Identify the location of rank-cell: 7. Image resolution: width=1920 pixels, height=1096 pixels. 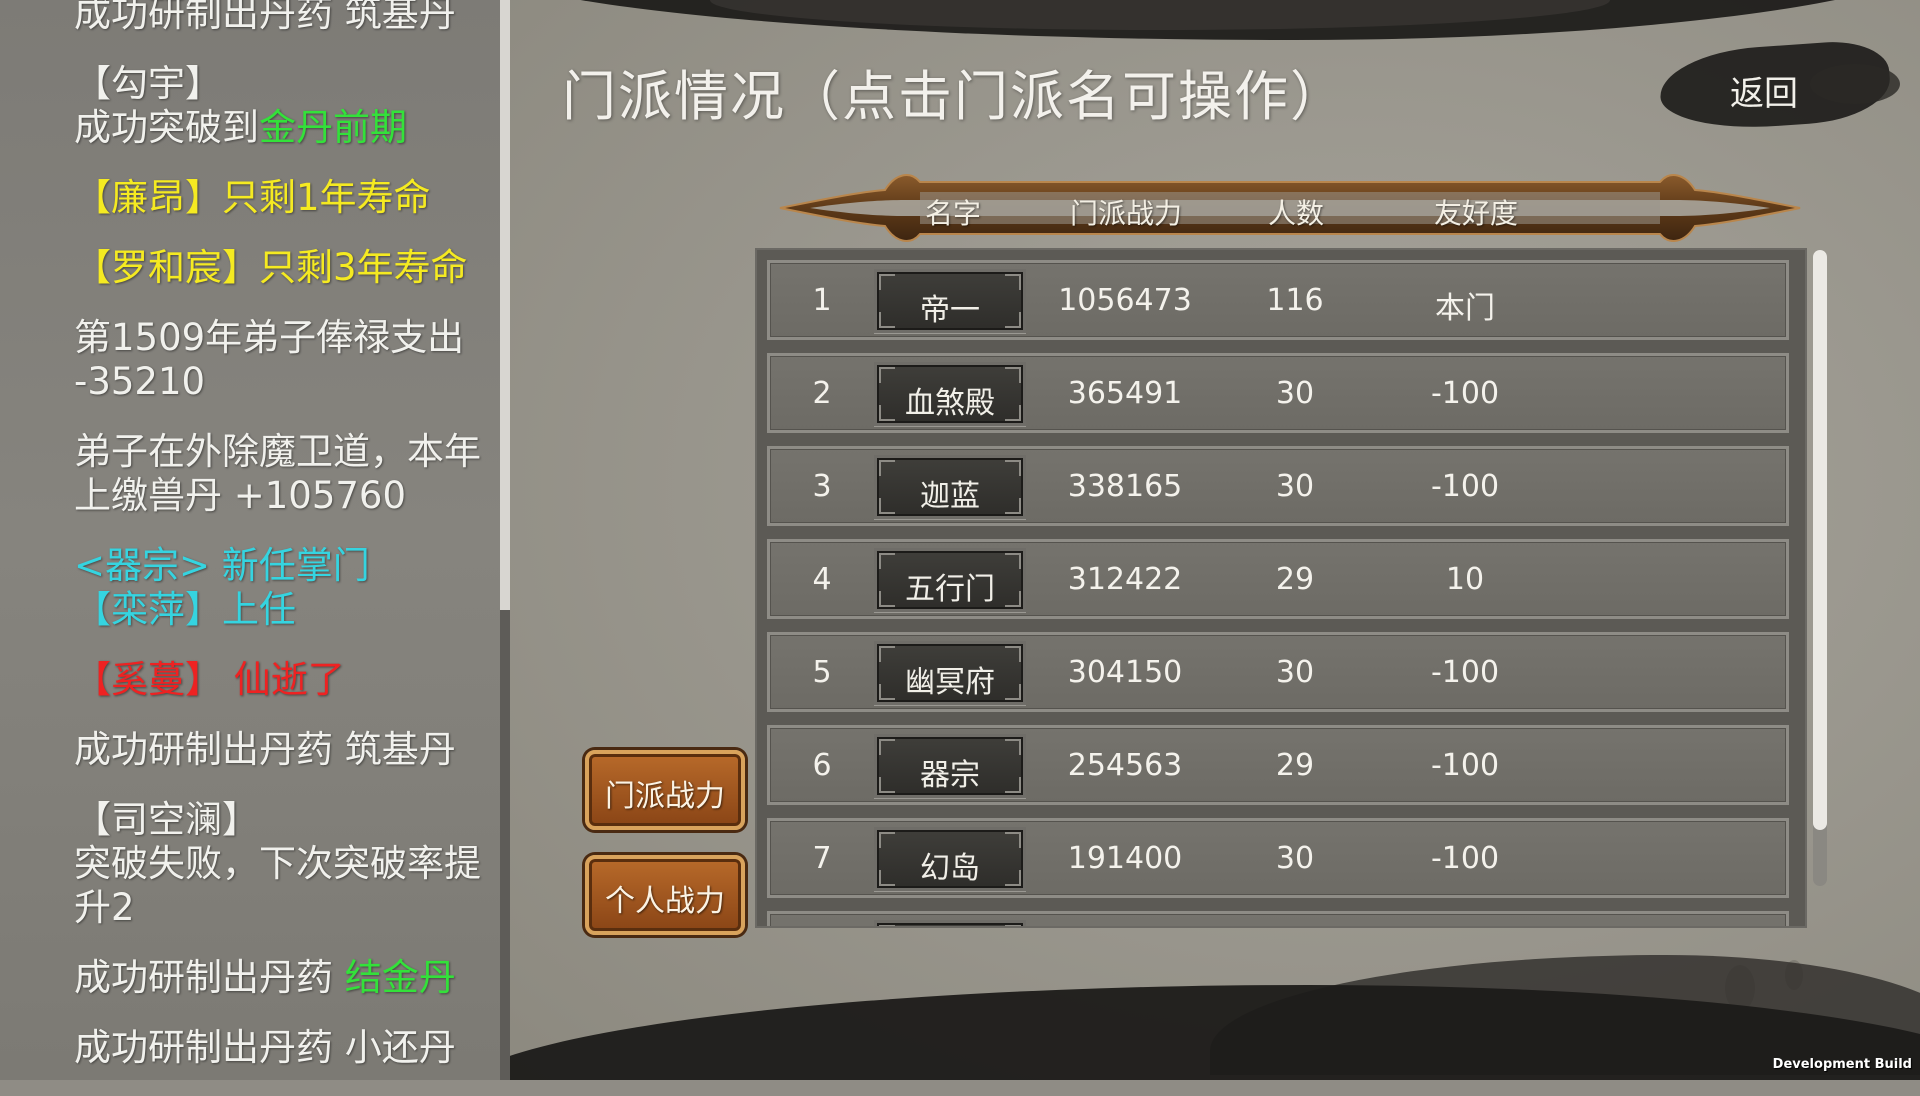
(822, 858).